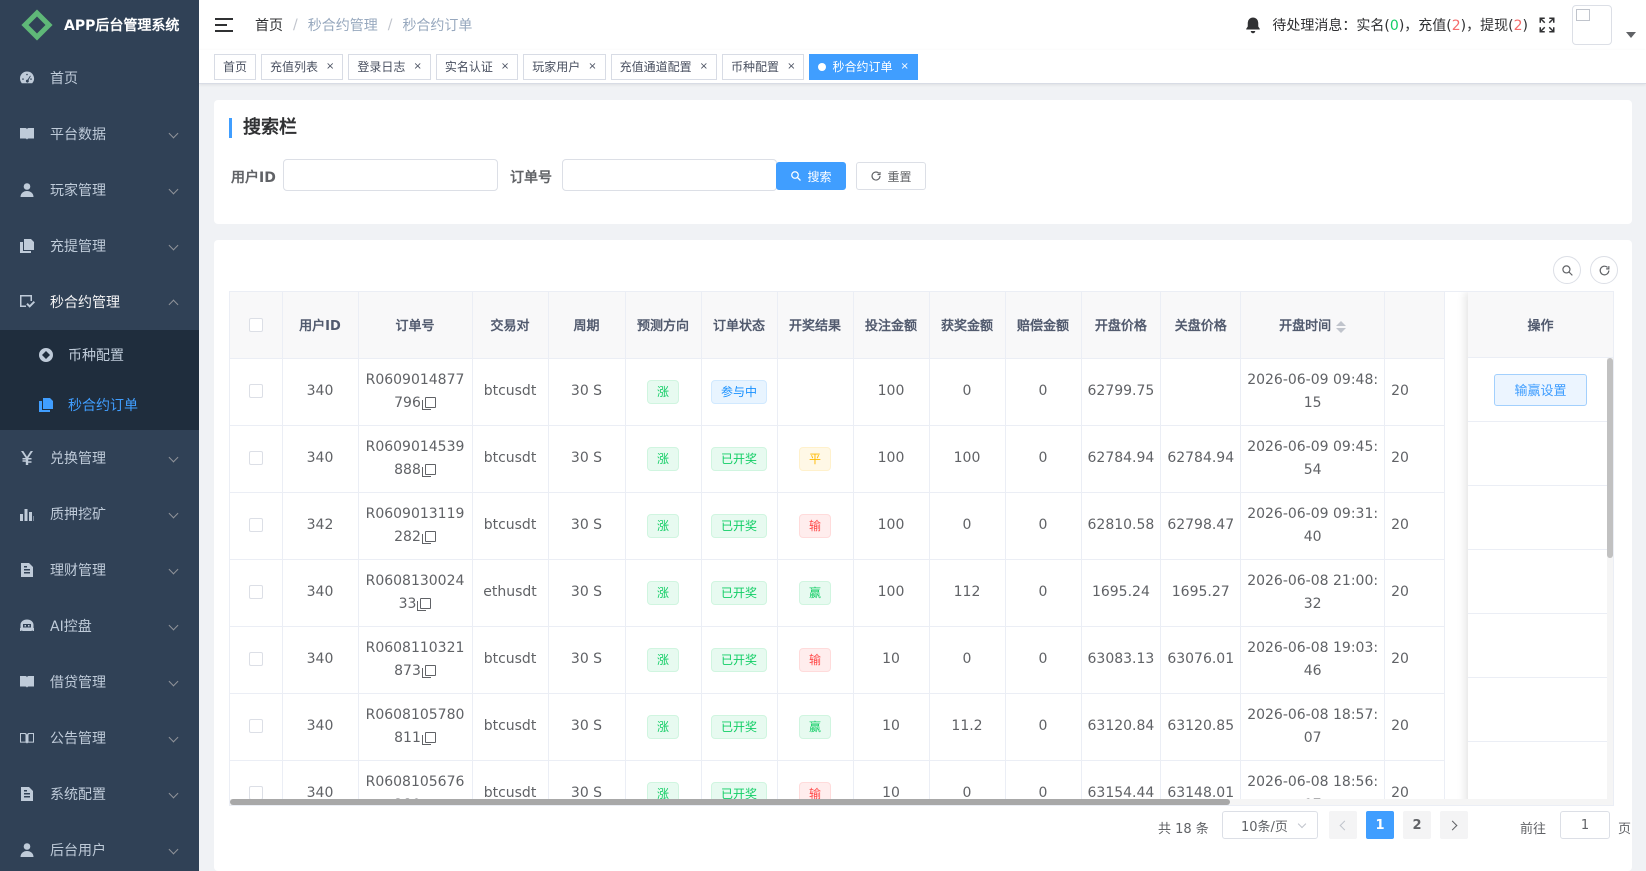  I want to click on close-price-cell: 63120.85, so click(1201, 727).